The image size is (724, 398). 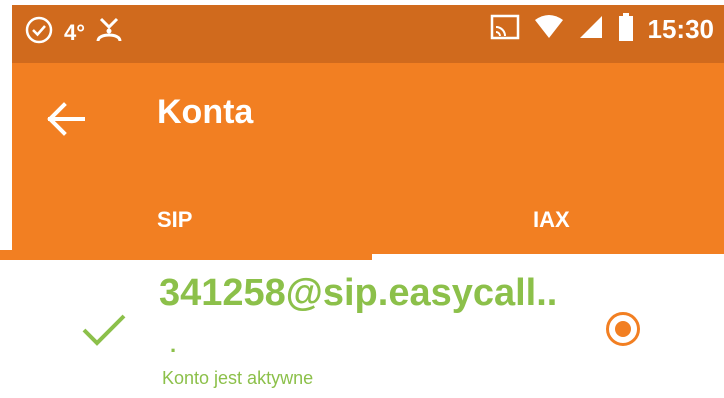 I want to click on account-status: Konto jest aktywne, so click(x=238, y=378).